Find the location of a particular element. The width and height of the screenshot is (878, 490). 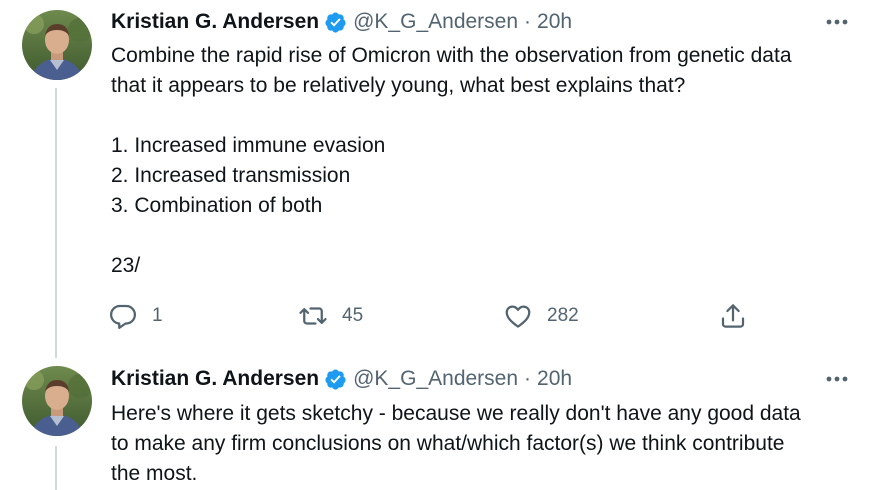

reply-icon is located at coordinates (123, 316).